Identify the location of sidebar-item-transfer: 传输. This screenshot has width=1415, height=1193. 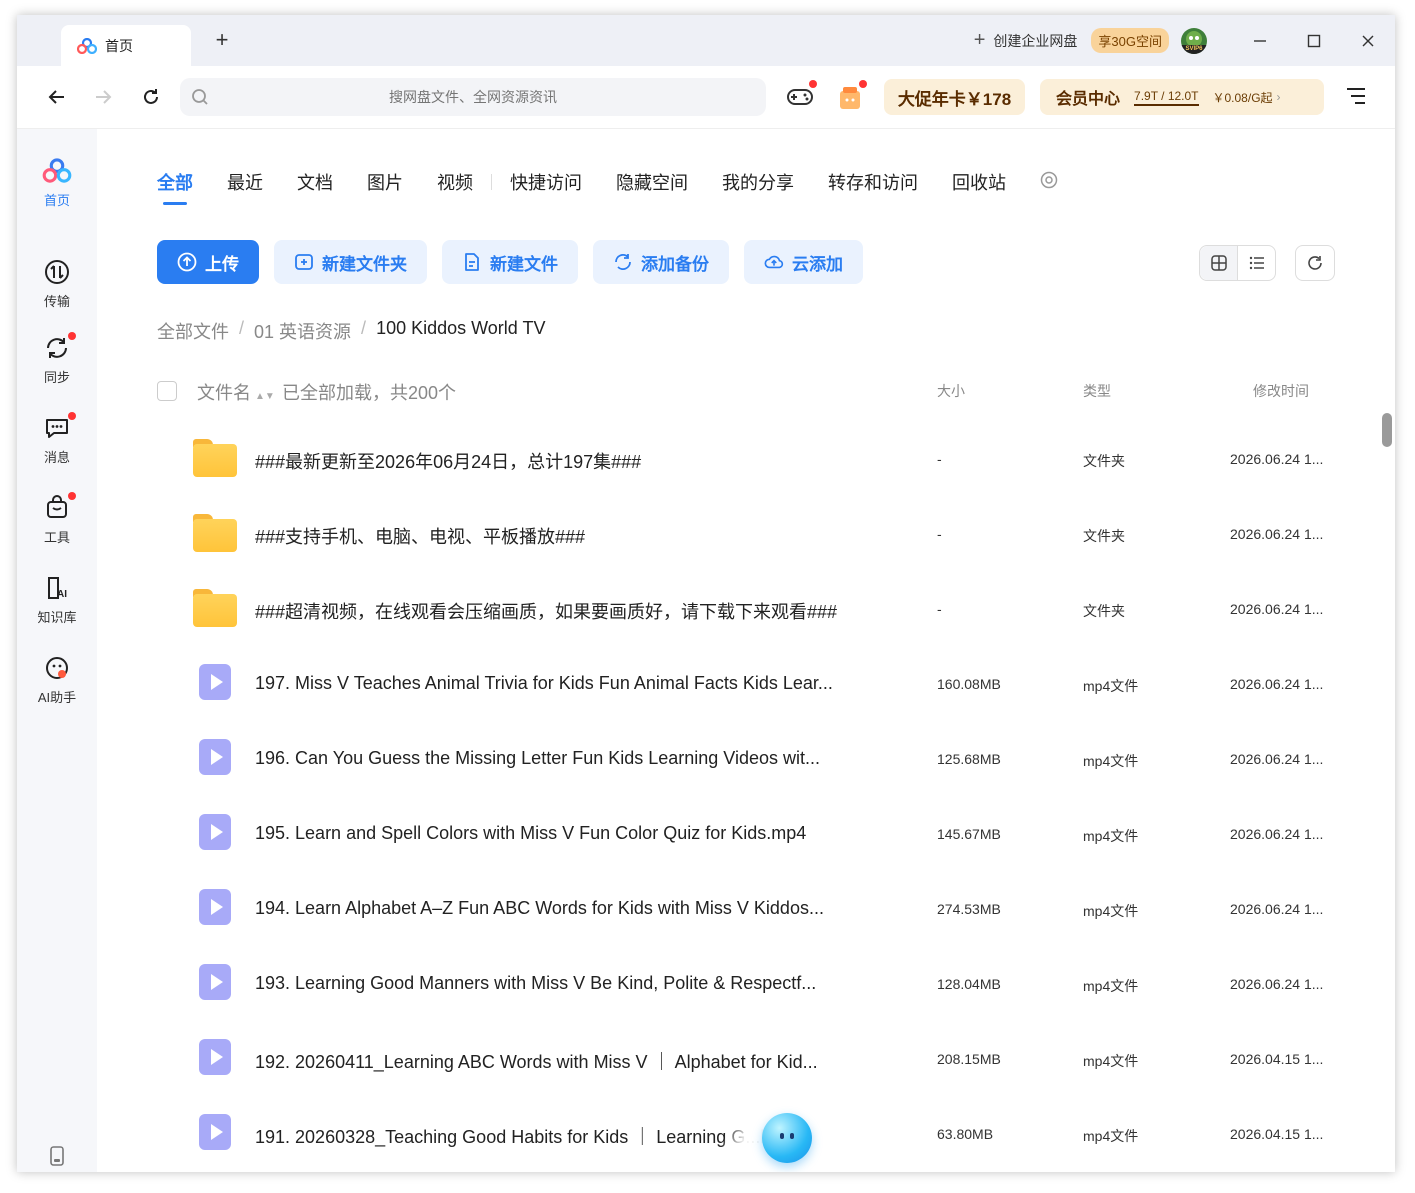
(57, 283).